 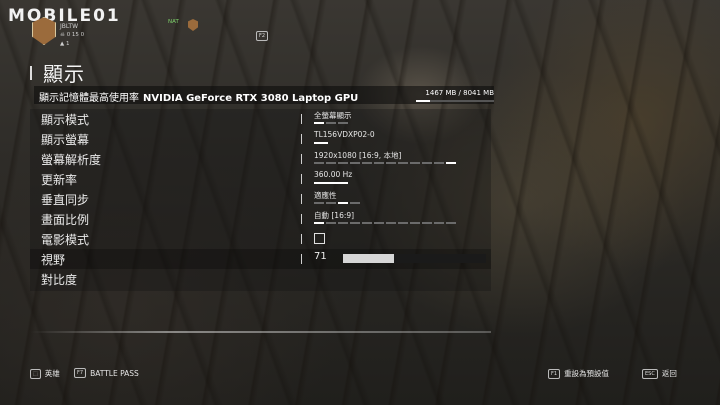 I want to click on setting-label: 對比度, so click(x=59, y=280).